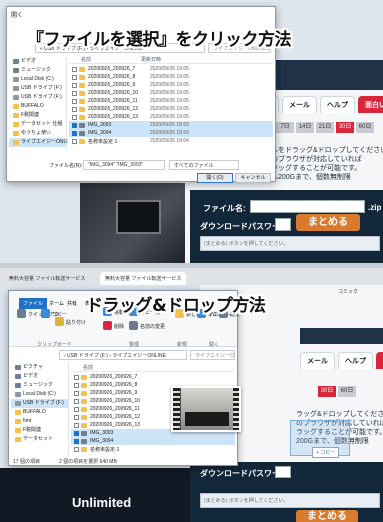 Image resolution: width=383 pixels, height=522 pixels. Describe the element at coordinates (21, 313) in the screenshot. I see `pin-icon` at that location.